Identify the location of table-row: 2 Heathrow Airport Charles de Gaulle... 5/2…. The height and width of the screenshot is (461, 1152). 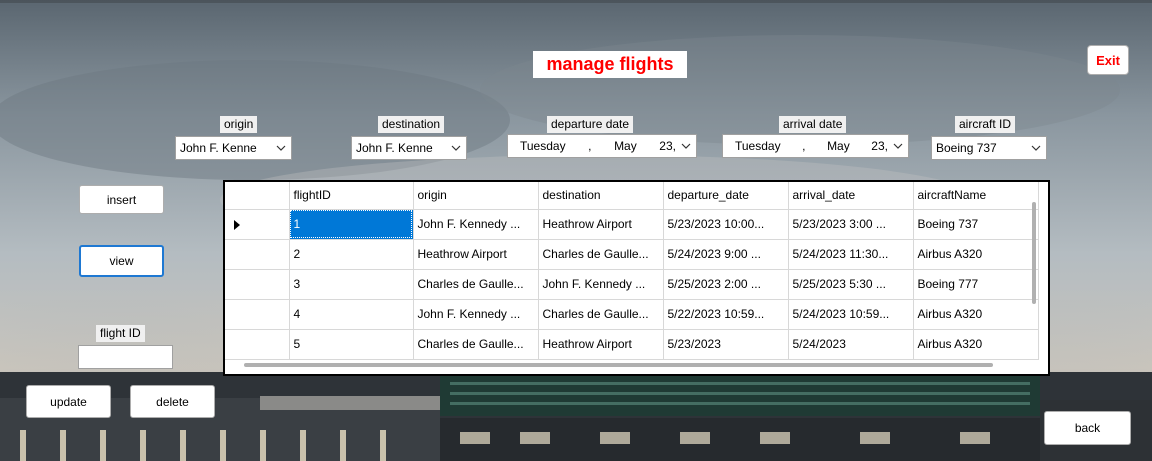
(632, 254).